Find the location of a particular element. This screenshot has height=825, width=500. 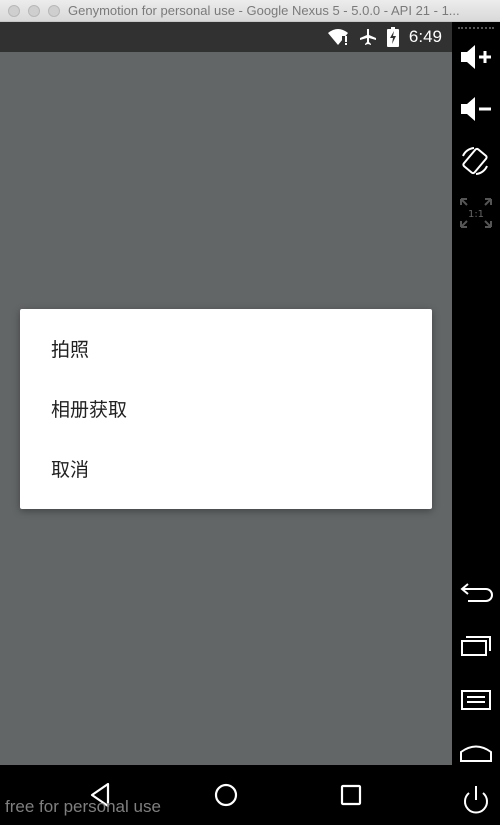

status-time: 6:49 is located at coordinates (425, 36).